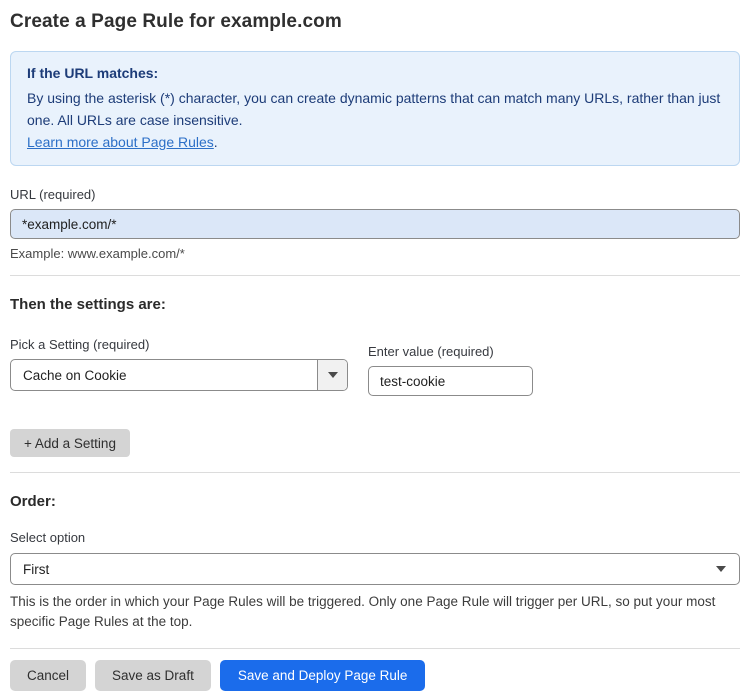 This screenshot has height=693, width=750. Describe the element at coordinates (88, 304) in the screenshot. I see `settings-section-heading: Then the settings are:` at that location.